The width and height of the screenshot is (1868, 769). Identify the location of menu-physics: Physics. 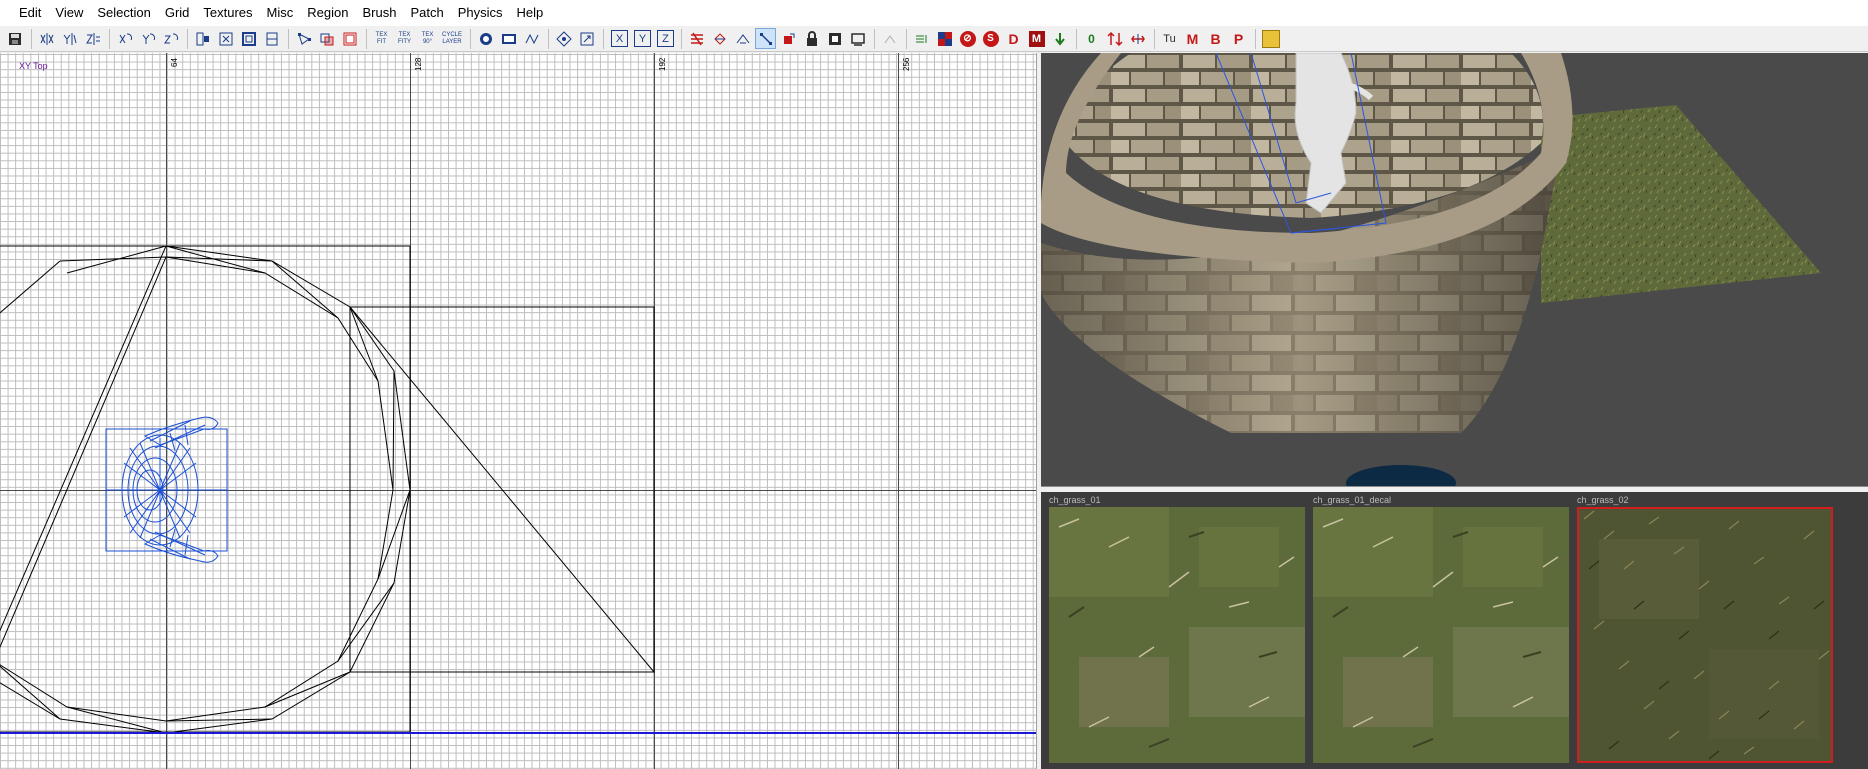
(480, 13).